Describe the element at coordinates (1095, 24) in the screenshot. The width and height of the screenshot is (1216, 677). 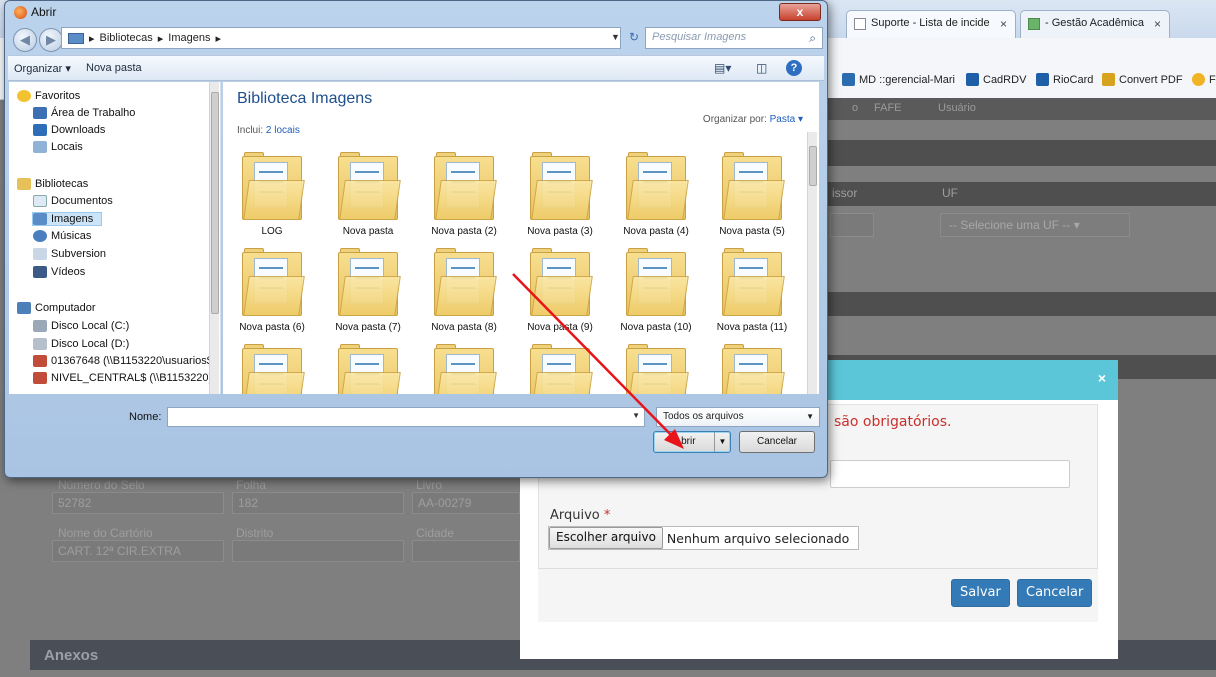
I see `browser-tab-gestao: - Gestão Acadêmica ×` at that location.